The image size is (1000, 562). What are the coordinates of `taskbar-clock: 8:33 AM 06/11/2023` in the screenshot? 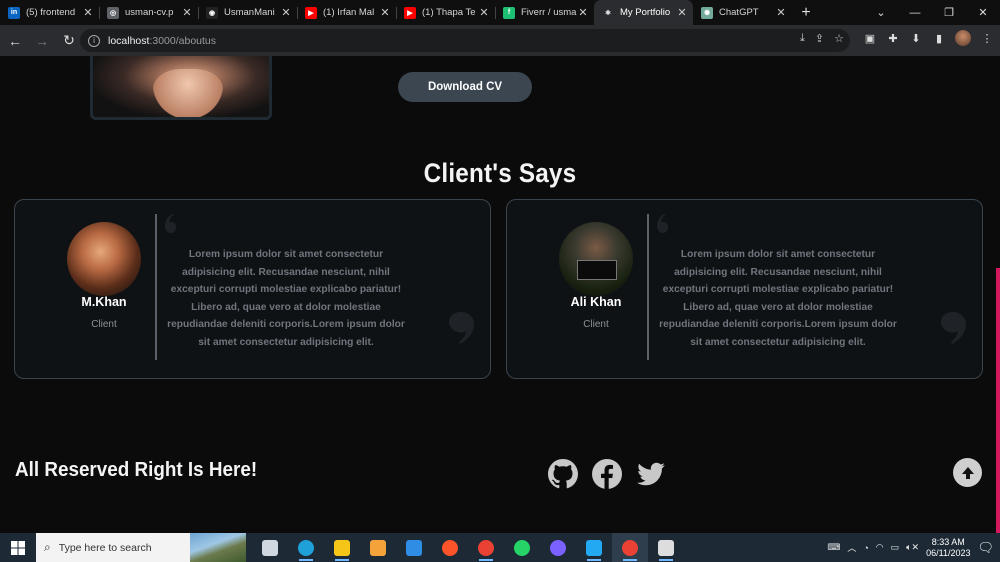 It's located at (948, 548).